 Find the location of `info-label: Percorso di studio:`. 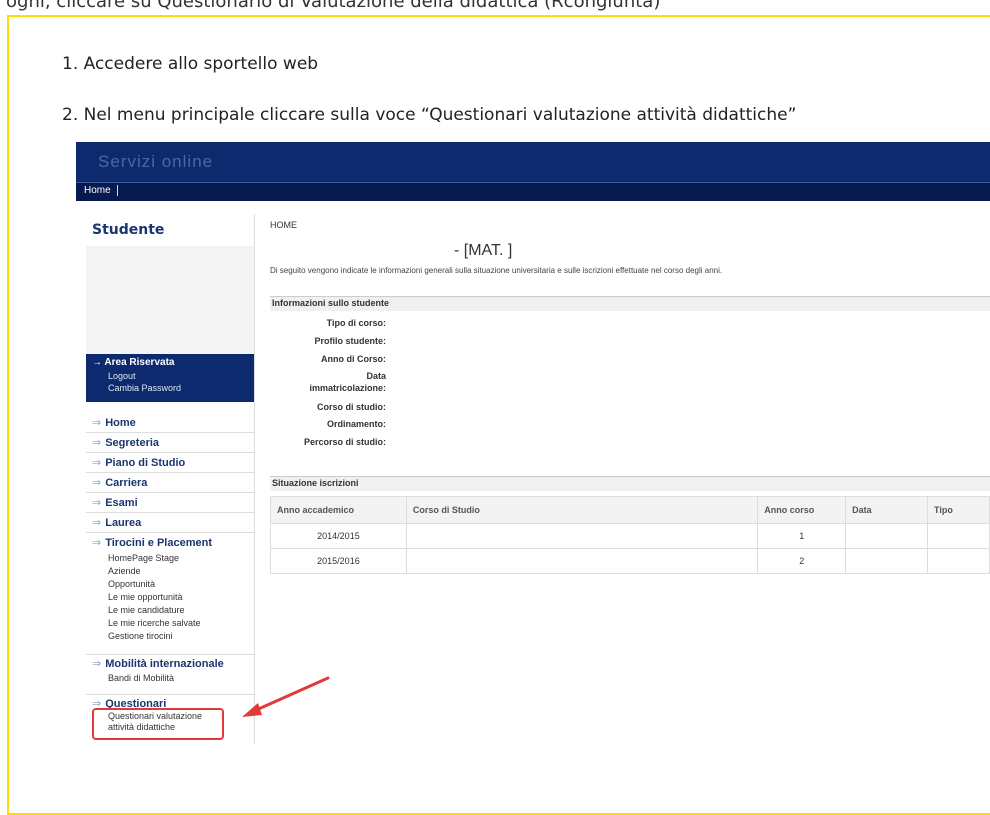

info-label: Percorso di studio: is located at coordinates (344, 442).